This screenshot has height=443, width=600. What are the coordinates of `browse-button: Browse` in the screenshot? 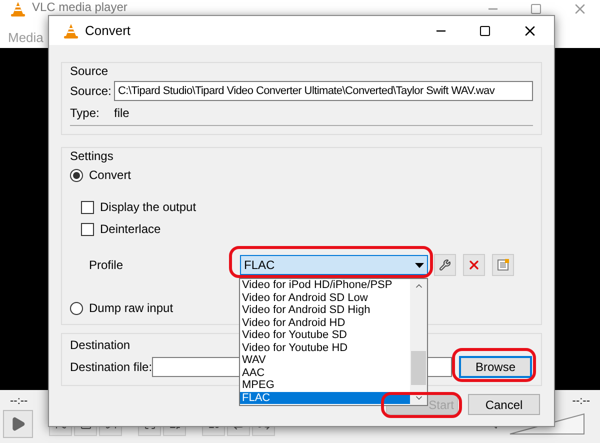 It's located at (495, 367).